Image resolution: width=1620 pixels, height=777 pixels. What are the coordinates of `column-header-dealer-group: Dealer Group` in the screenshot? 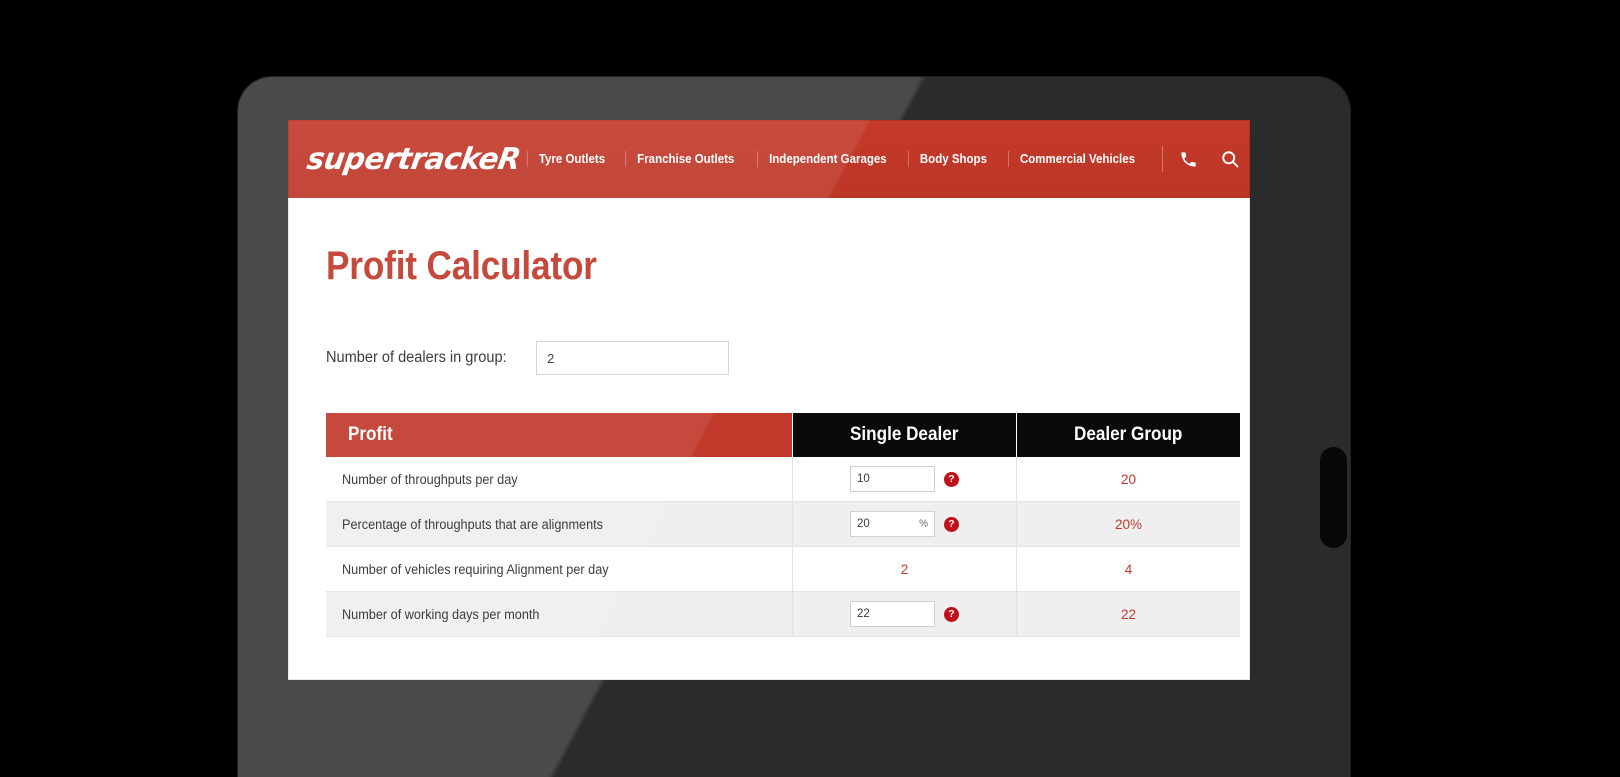 It's located at (1128, 435).